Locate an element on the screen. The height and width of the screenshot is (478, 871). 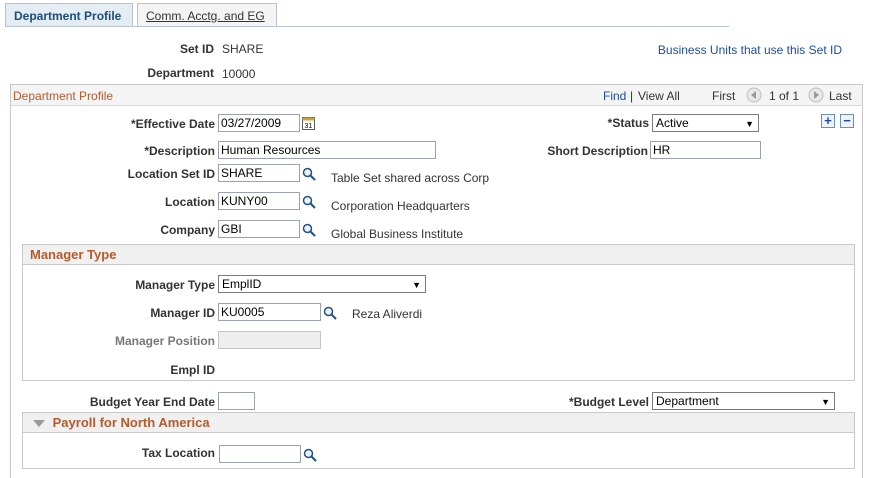
location-setid-field: SHARE is located at coordinates (259, 173).